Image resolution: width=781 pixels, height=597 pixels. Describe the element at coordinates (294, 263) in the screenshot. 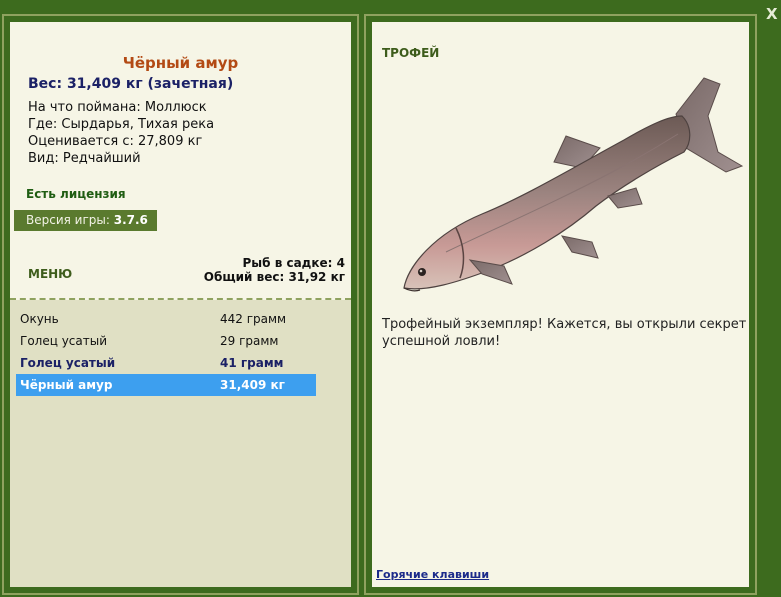

I see `fish-count: Рыб в садке: 4` at that location.